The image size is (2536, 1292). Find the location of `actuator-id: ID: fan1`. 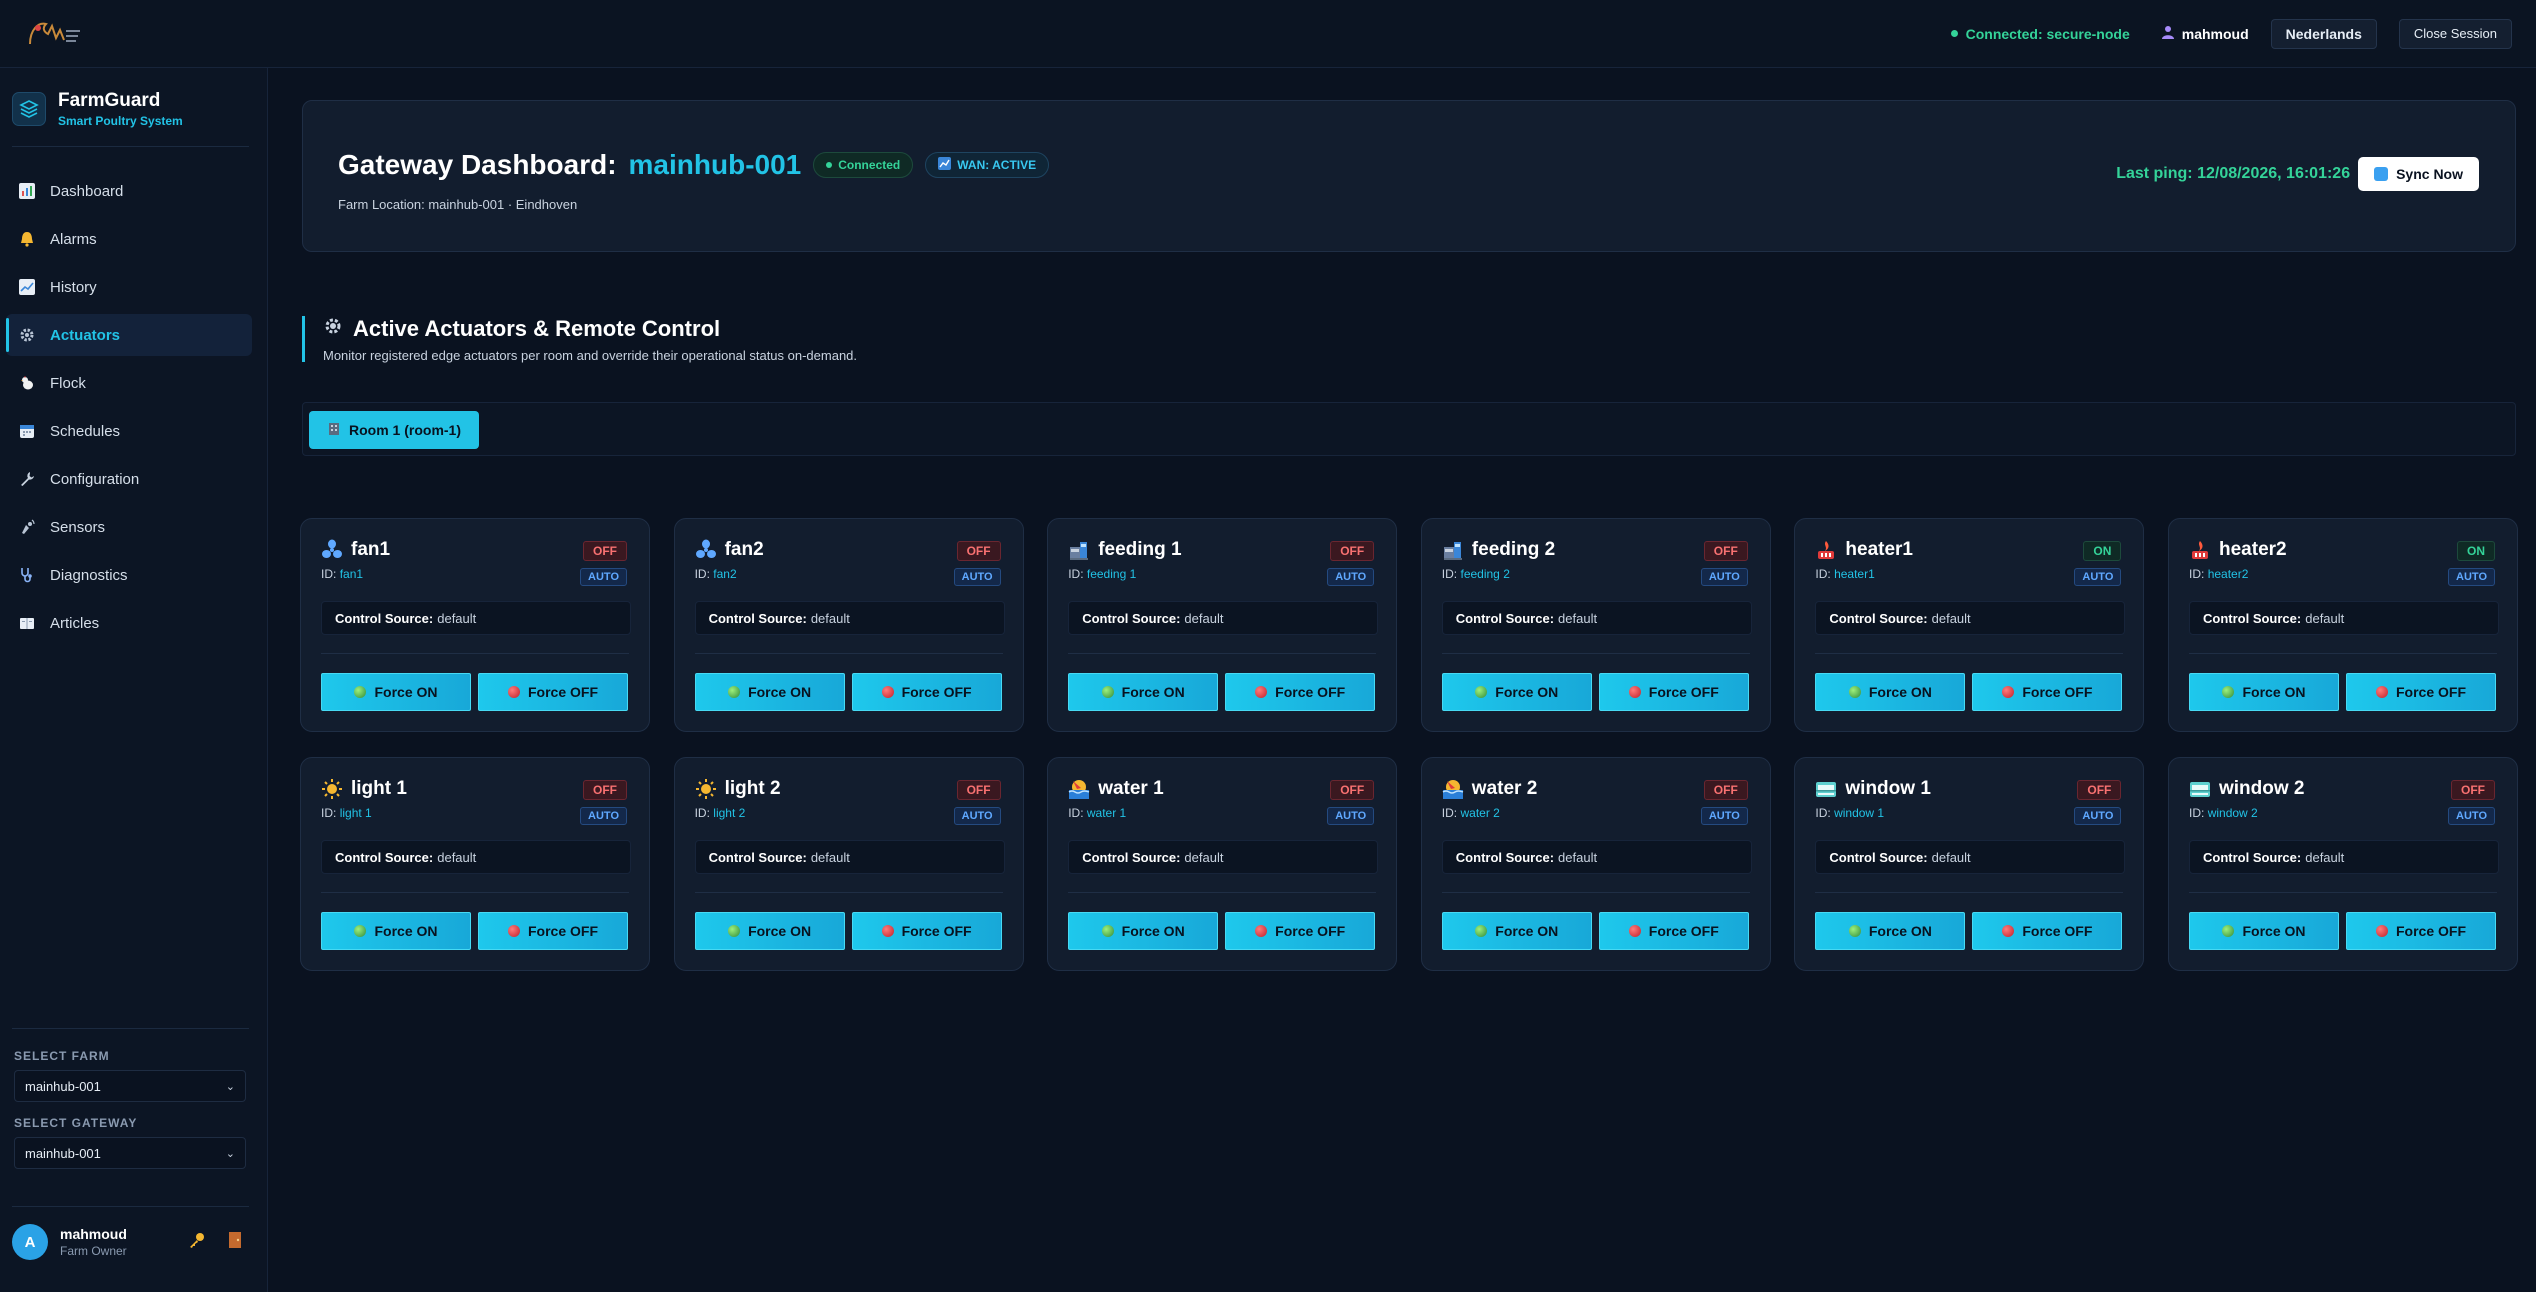

actuator-id: ID: fan1 is located at coordinates (342, 574).